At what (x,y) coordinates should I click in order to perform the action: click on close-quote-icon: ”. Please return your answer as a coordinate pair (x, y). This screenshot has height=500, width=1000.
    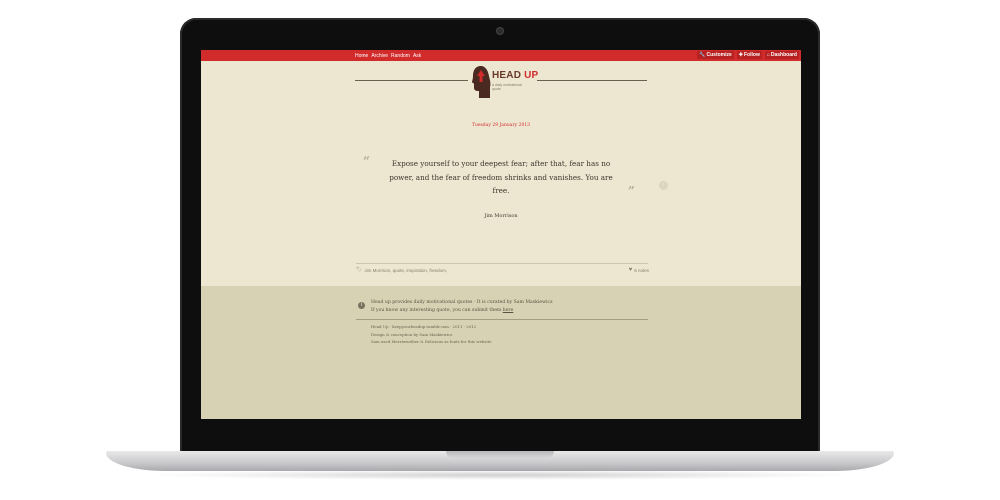
    Looking at the image, I should click on (631, 191).